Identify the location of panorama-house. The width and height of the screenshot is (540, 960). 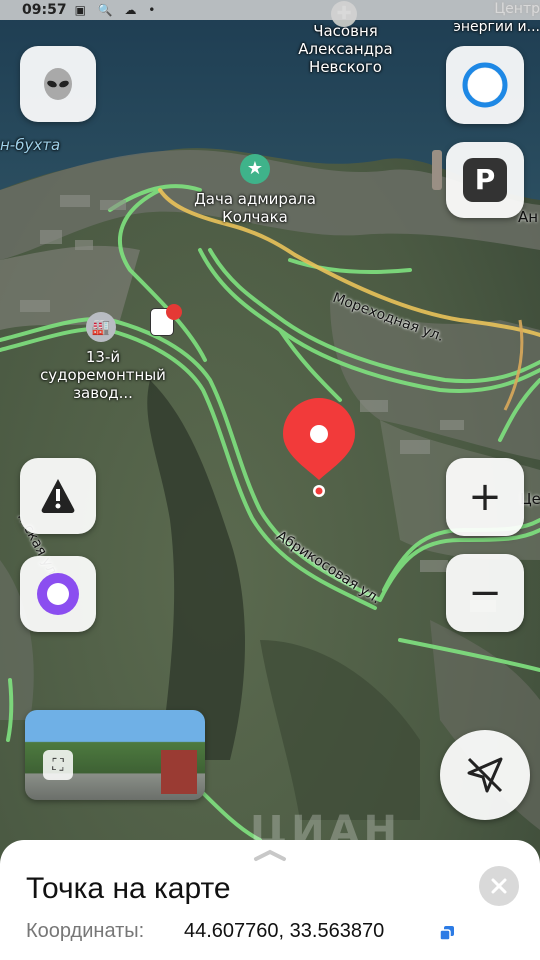
(179, 772).